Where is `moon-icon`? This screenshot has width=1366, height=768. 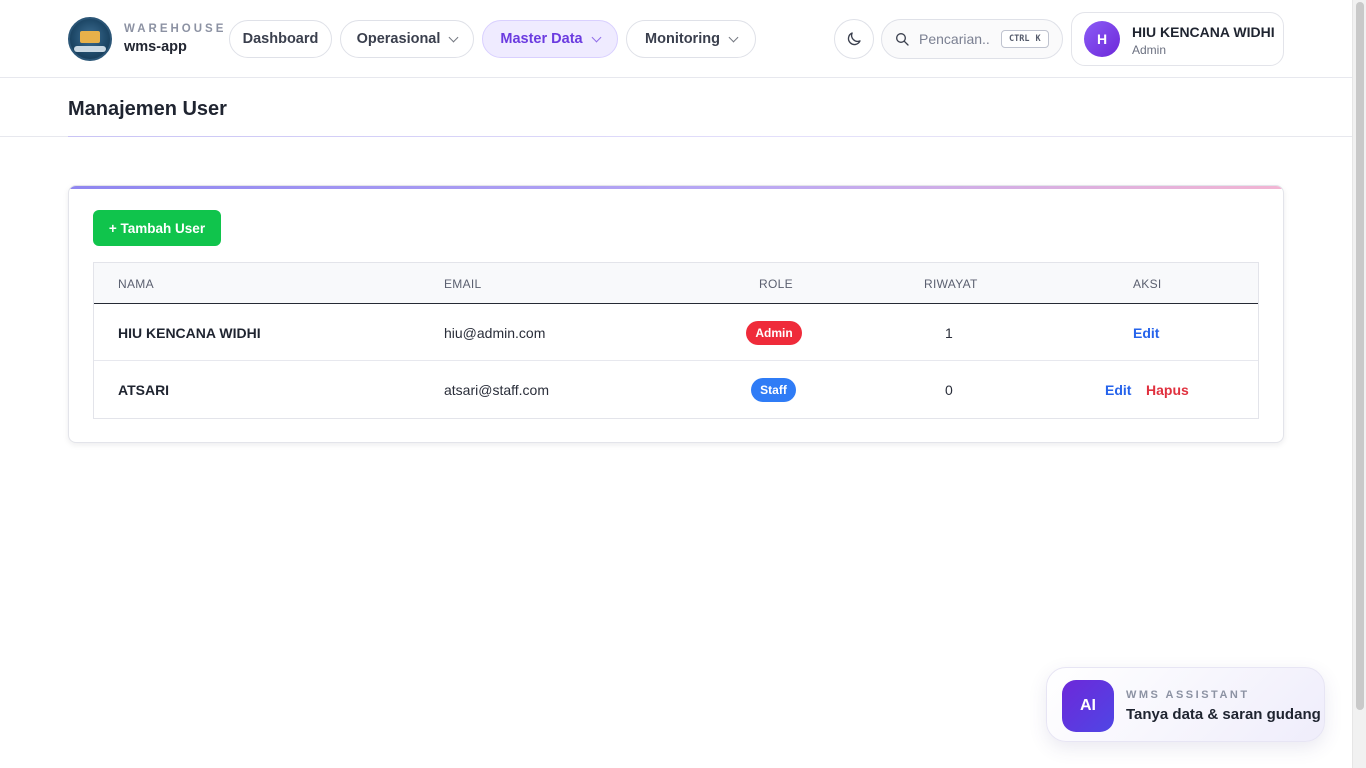
moon-icon is located at coordinates (854, 39).